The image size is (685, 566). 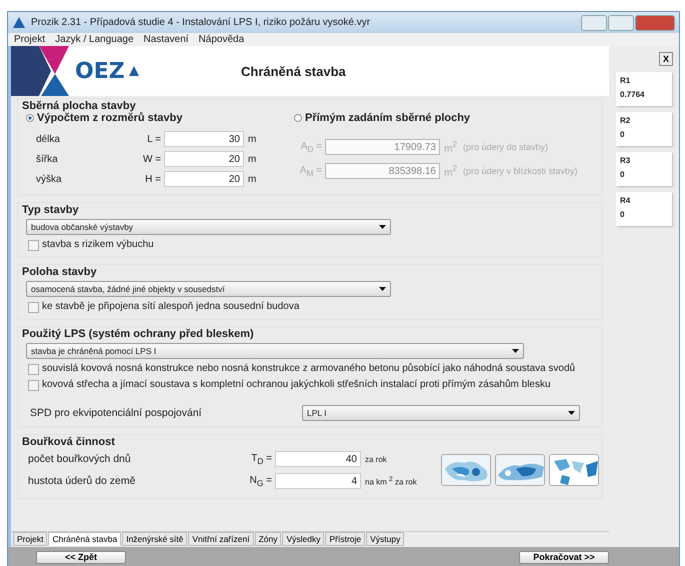 What do you see at coordinates (318, 481) in the screenshot?
I see `input-field: 4` at bounding box center [318, 481].